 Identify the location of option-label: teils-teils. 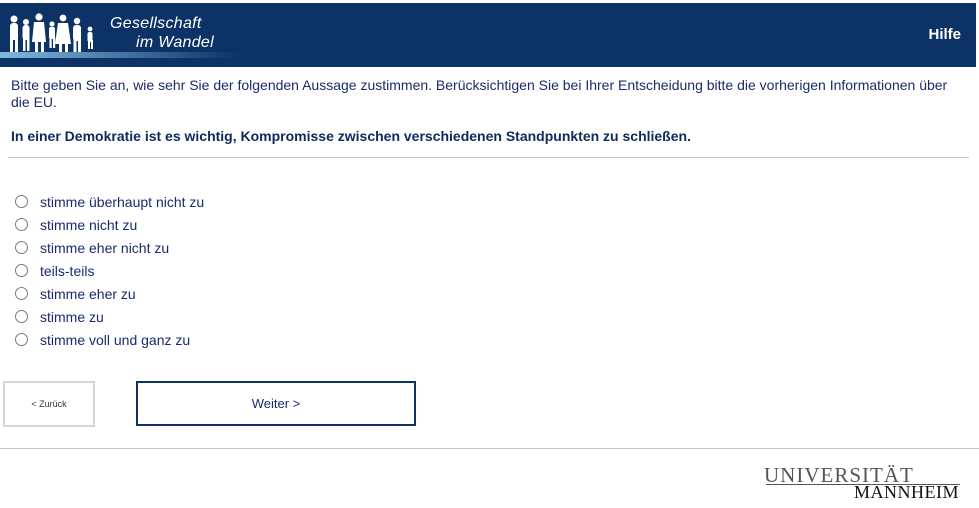
(67, 270).